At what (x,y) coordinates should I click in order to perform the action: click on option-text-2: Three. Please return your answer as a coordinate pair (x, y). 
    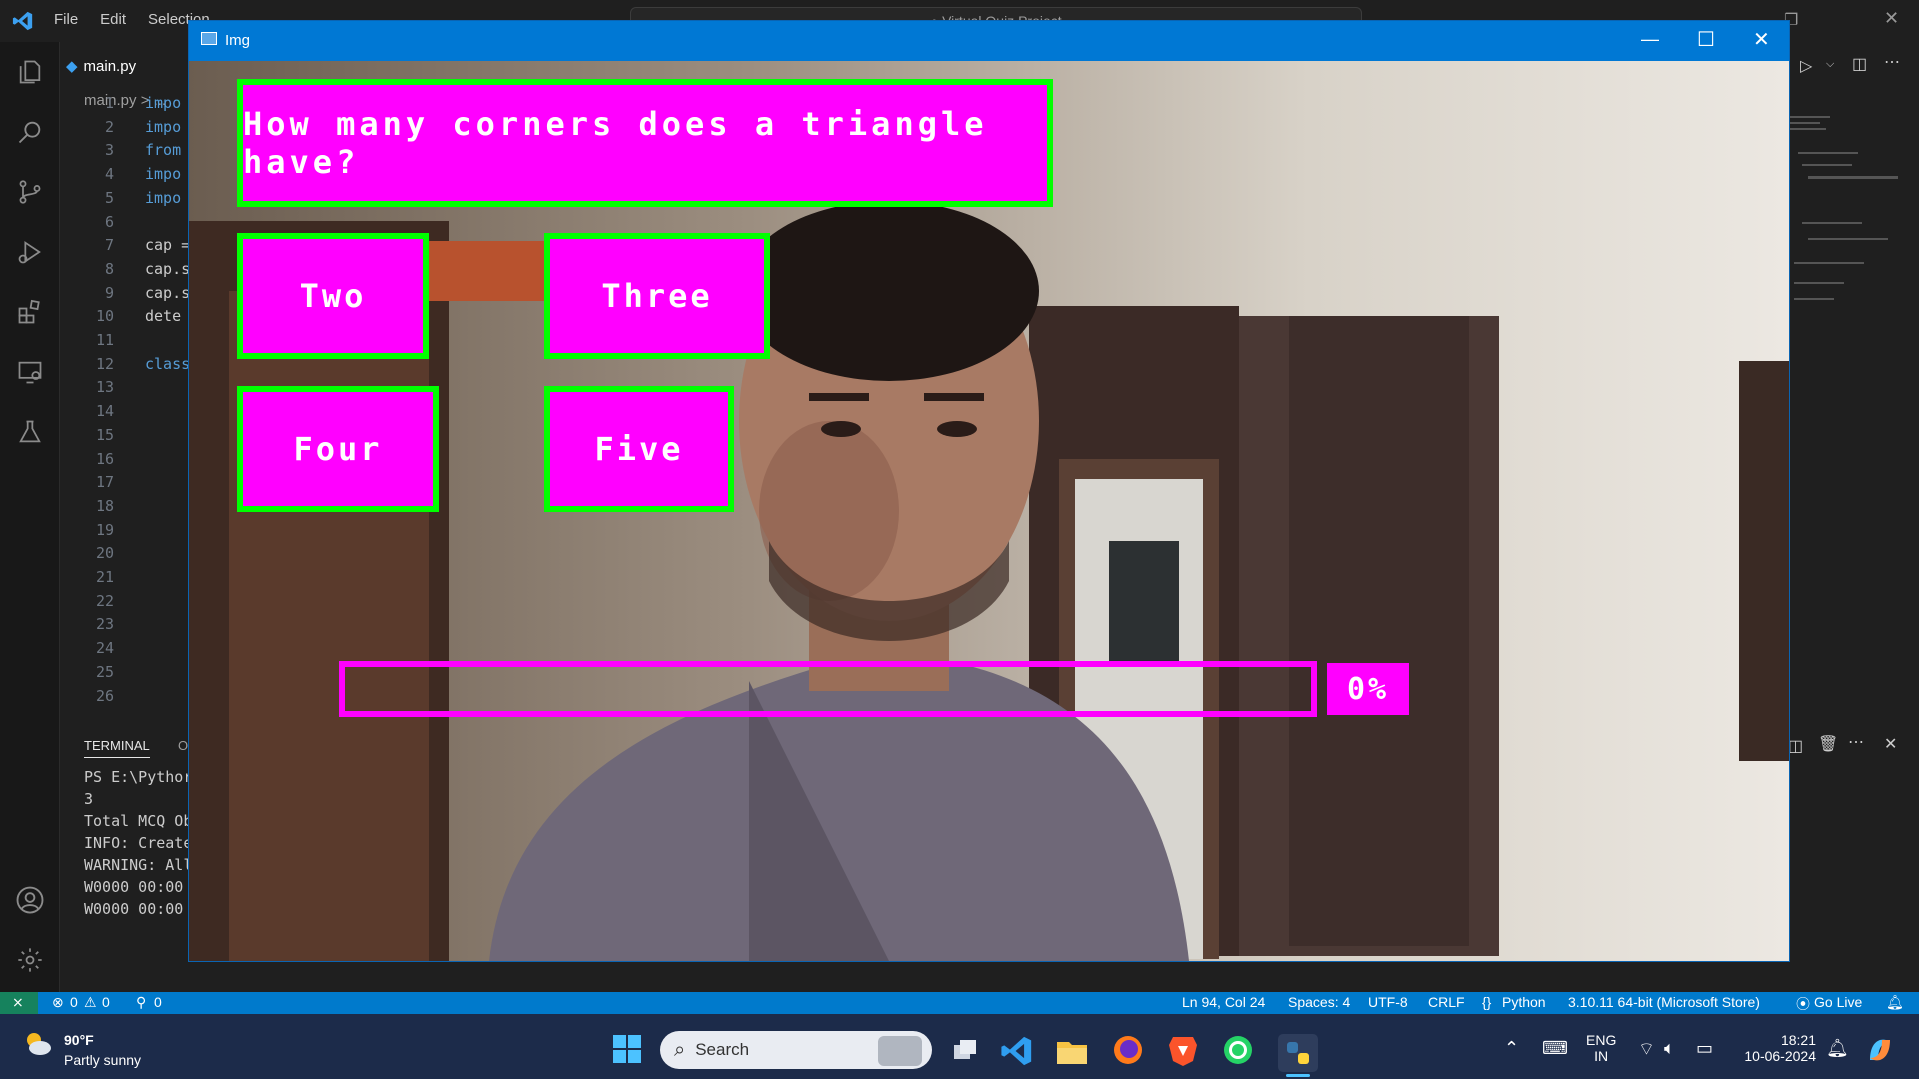
    Looking at the image, I should click on (657, 296).